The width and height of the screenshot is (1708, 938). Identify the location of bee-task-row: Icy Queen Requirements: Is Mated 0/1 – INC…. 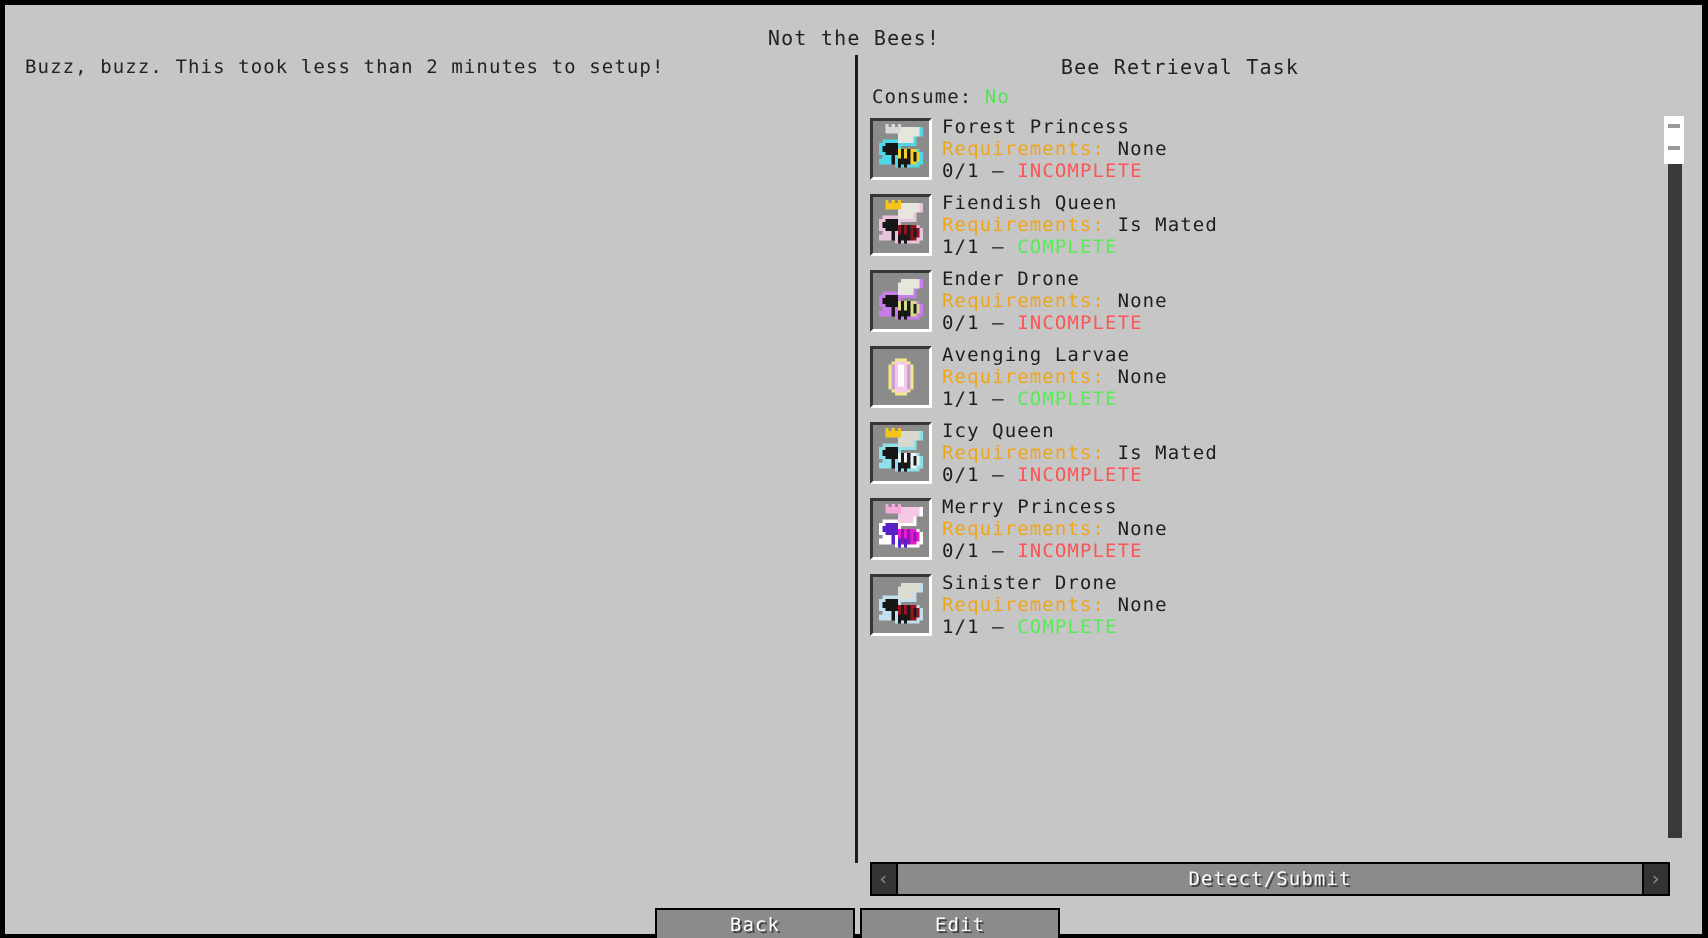
(1250, 456).